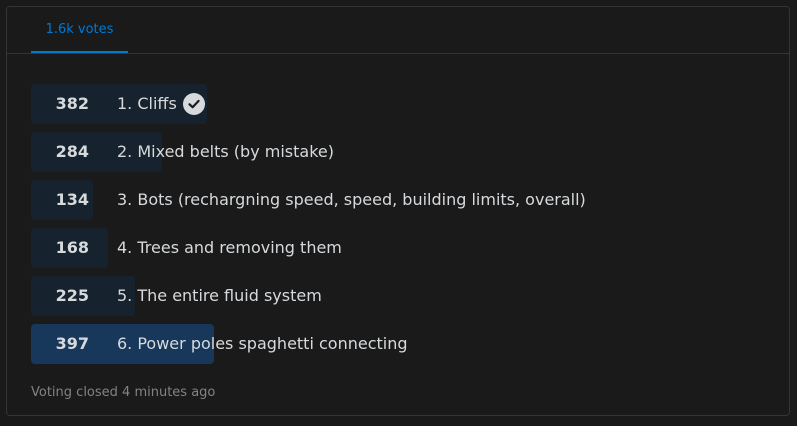  I want to click on option-label: 1. Cliffs, so click(147, 103).